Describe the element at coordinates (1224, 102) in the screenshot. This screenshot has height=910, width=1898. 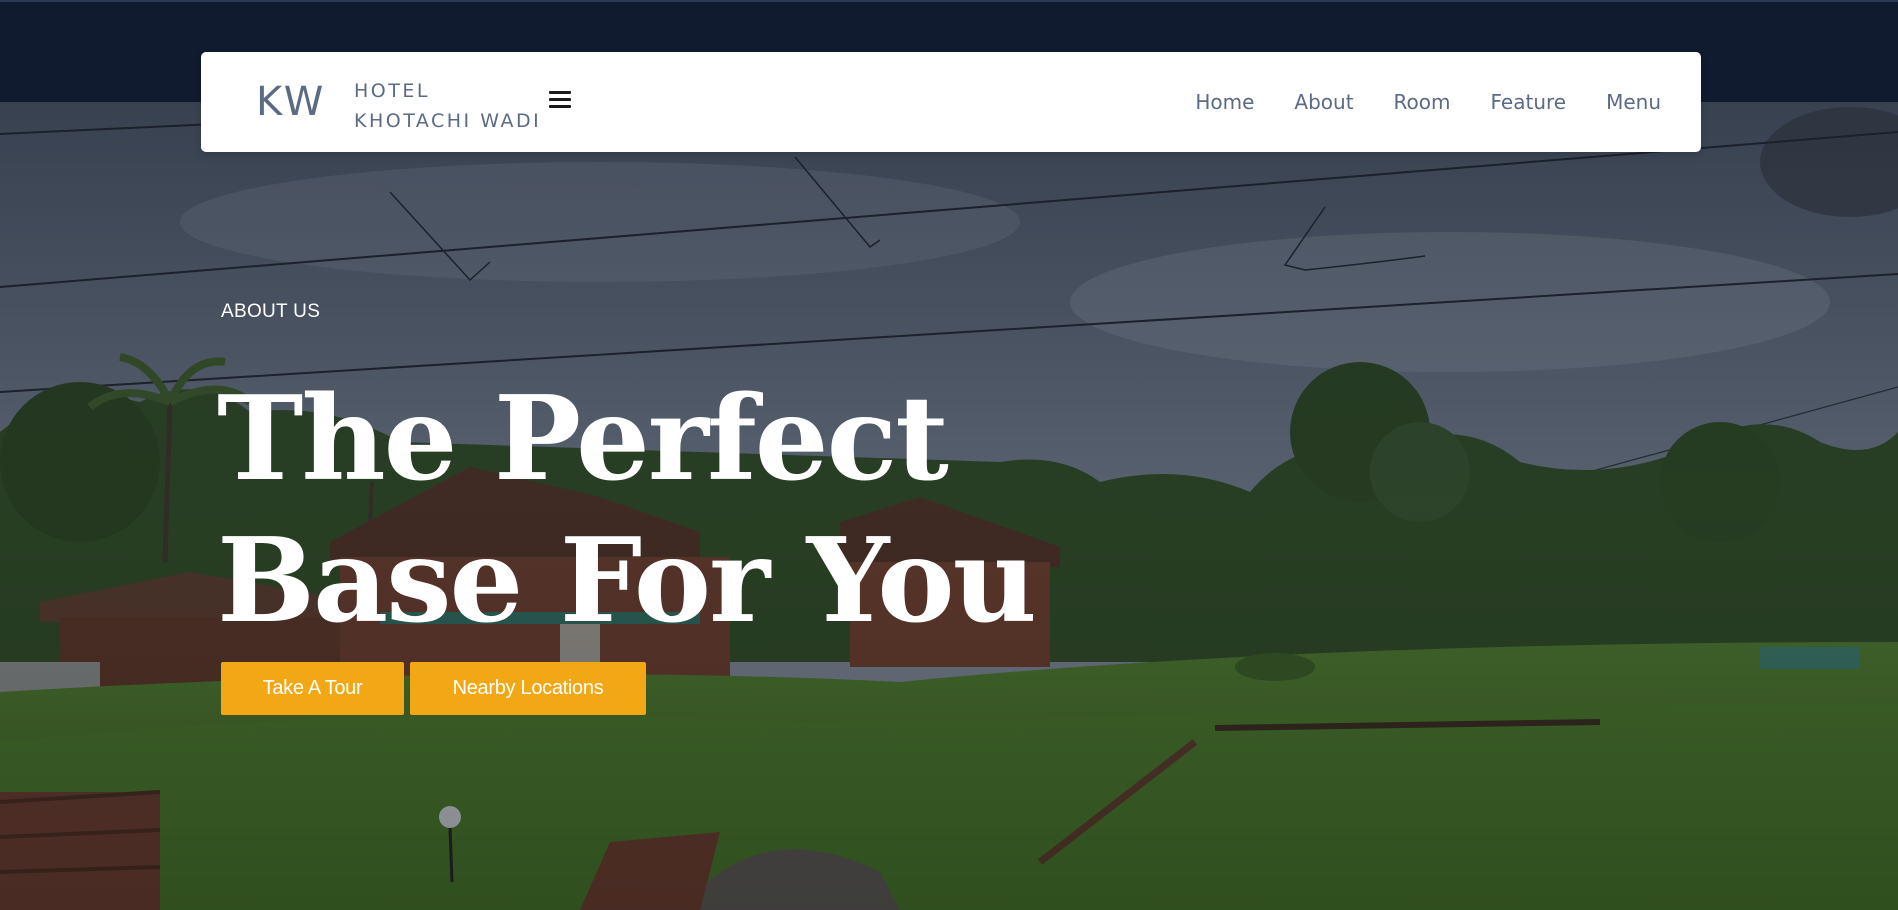
I see `nav-link-home: Home` at that location.